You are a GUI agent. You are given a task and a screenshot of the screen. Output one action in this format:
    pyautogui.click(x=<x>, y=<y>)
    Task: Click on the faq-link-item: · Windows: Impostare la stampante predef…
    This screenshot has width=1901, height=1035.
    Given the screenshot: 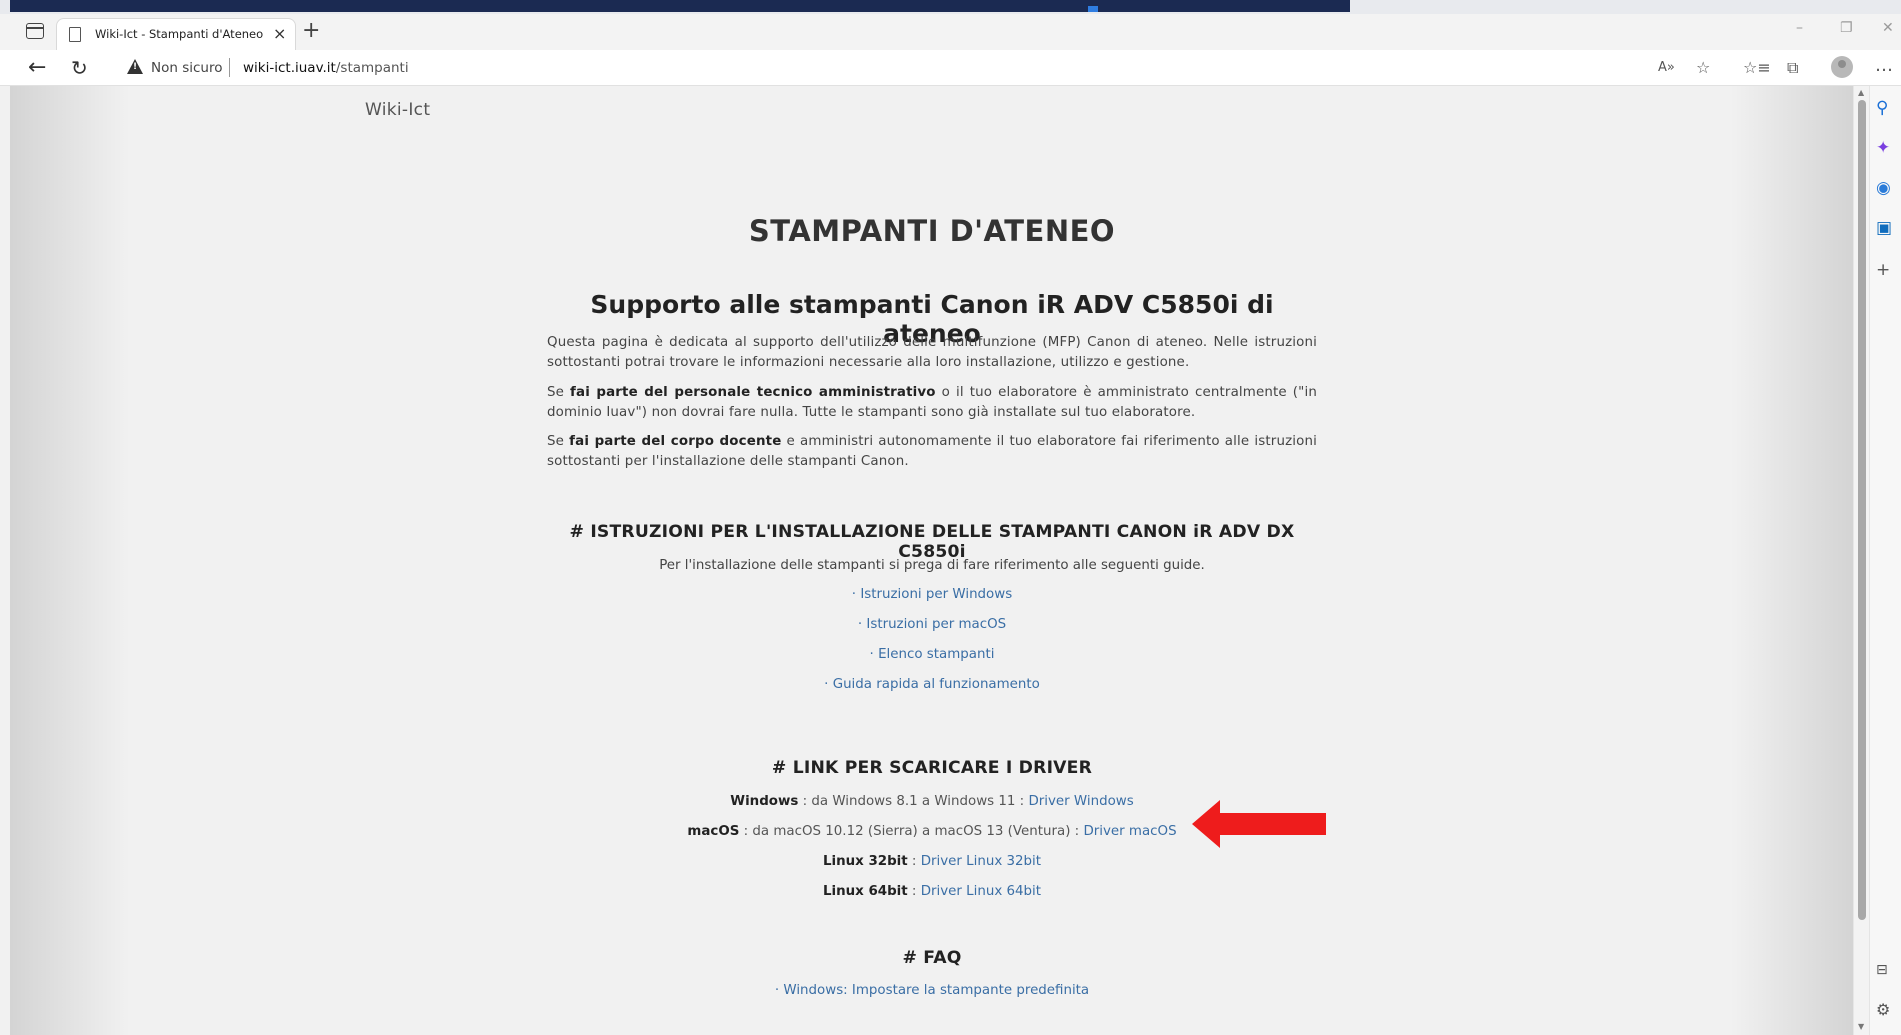 What is the action you would take?
    pyautogui.click(x=932, y=990)
    